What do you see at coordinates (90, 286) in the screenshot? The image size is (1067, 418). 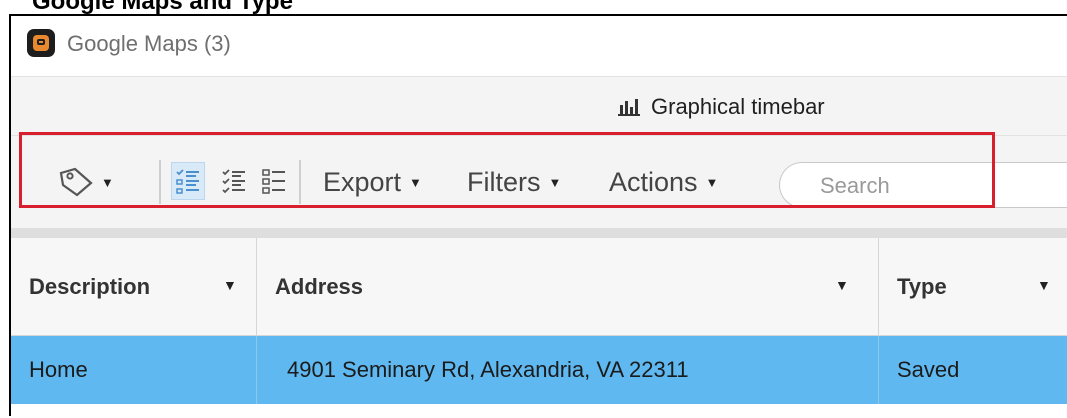 I see `column-header-label: Description` at bounding box center [90, 286].